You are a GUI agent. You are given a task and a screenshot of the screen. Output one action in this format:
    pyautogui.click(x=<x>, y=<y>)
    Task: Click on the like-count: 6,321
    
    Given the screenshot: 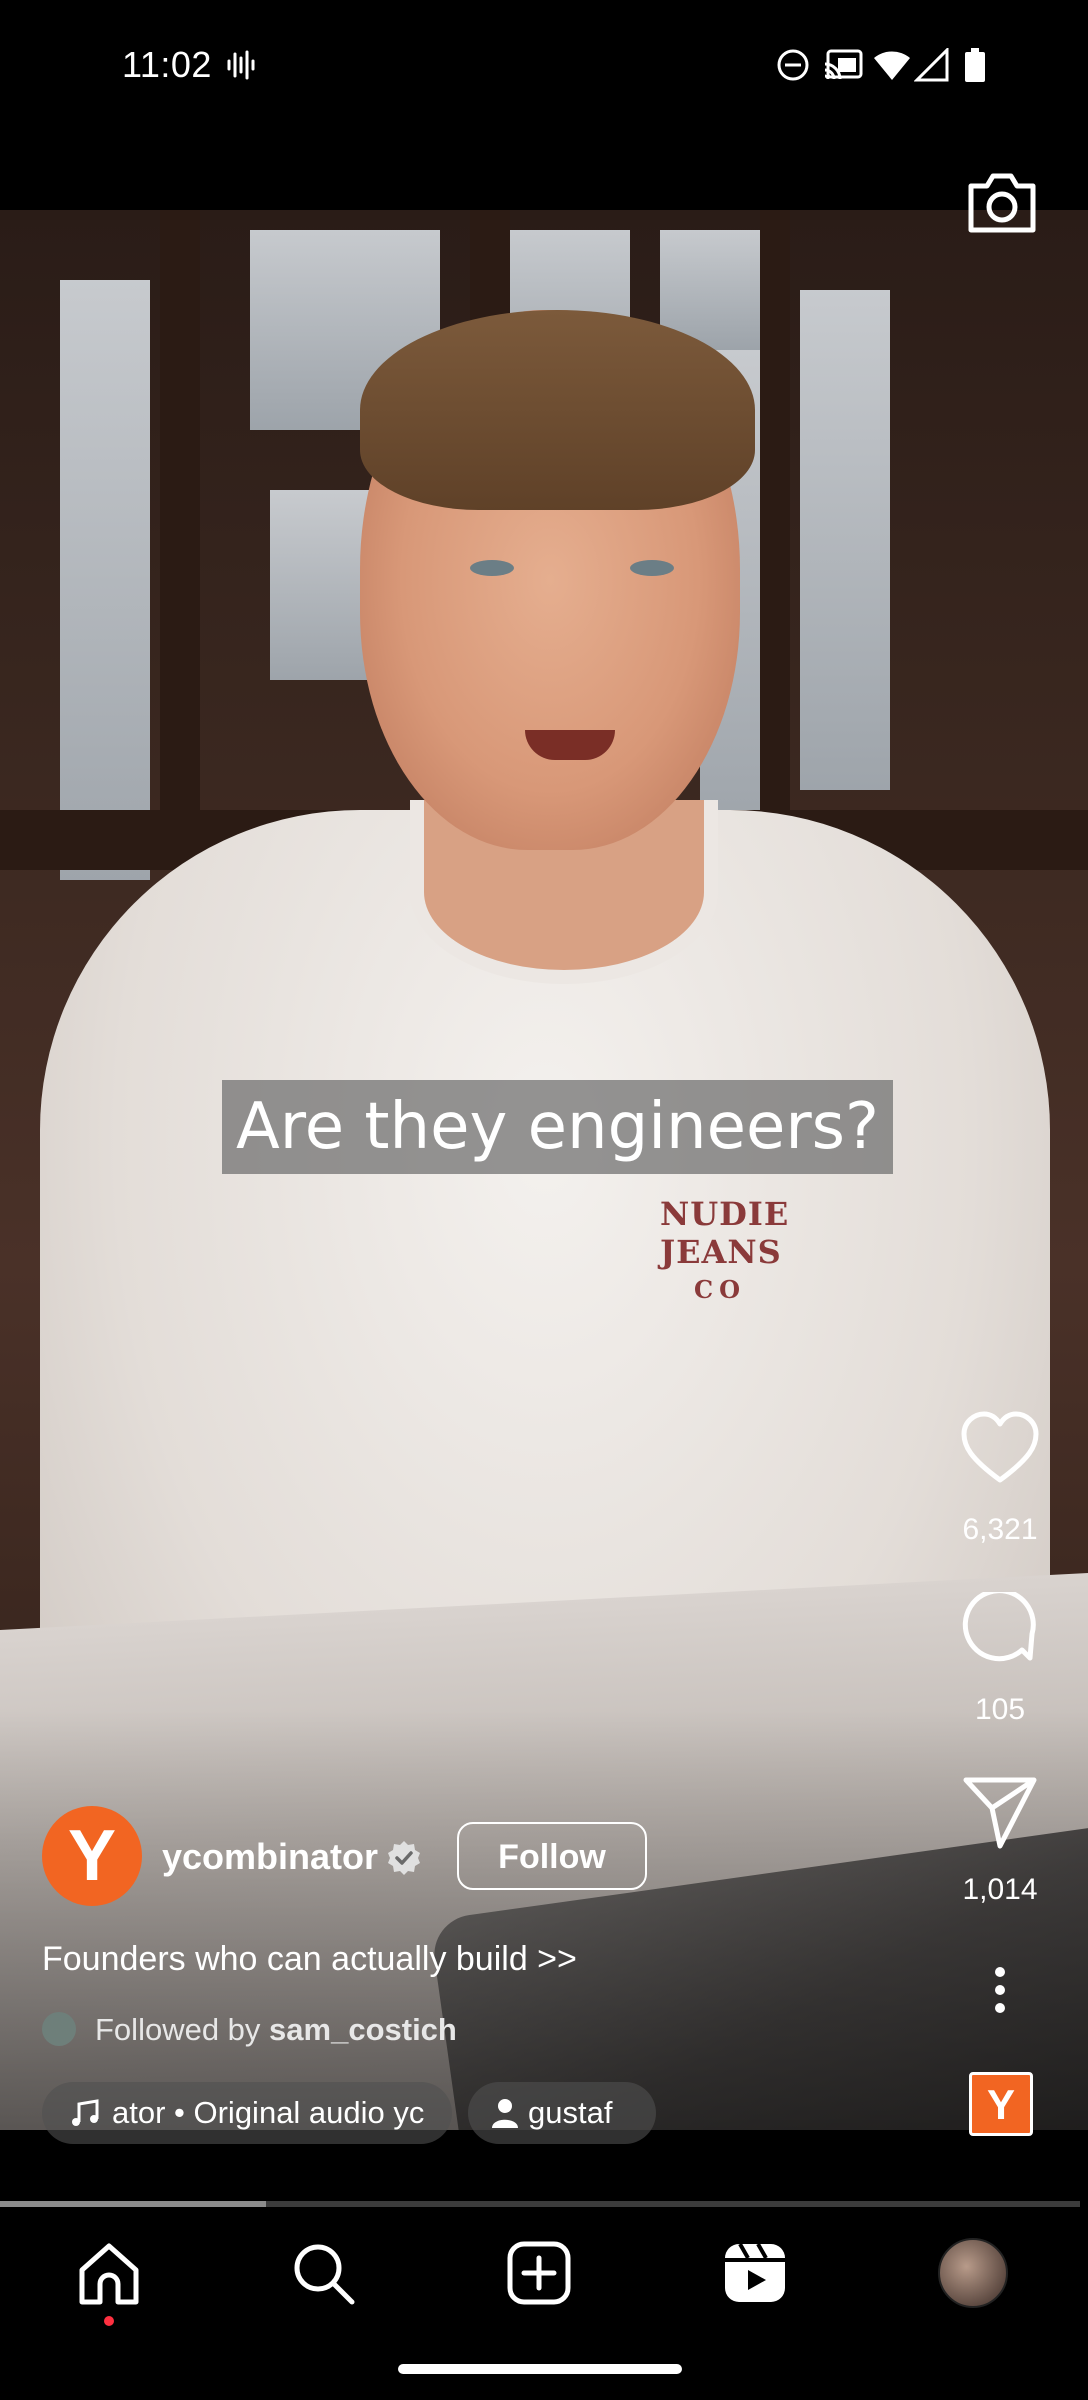 What is the action you would take?
    pyautogui.click(x=1000, y=1529)
    